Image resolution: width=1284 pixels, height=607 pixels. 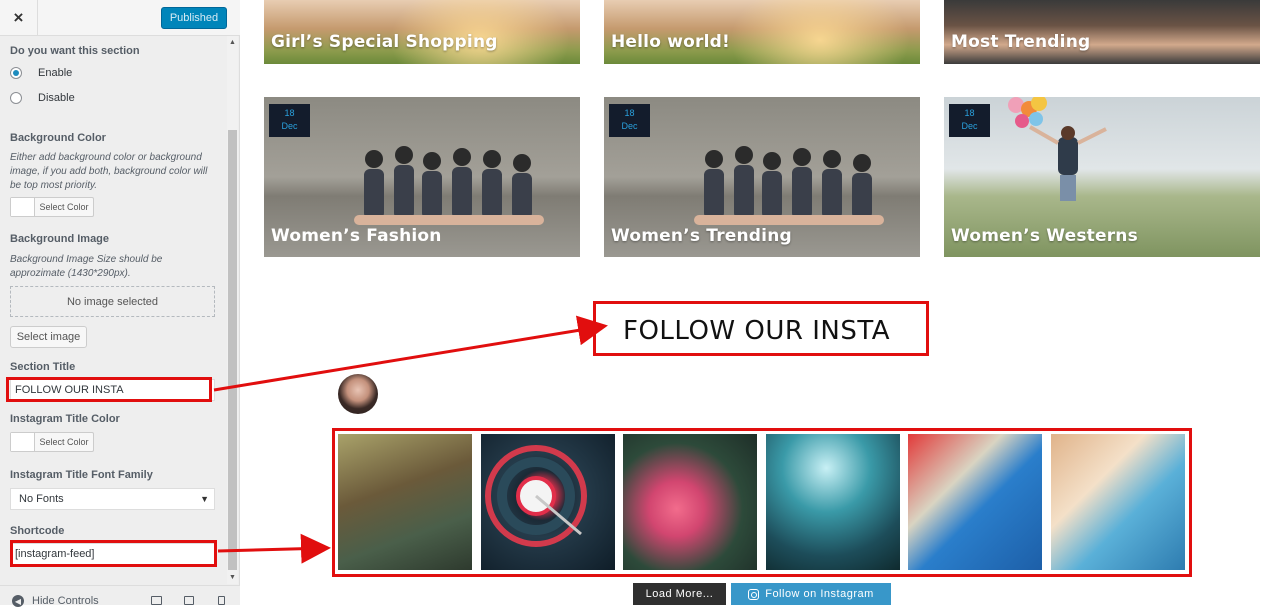 What do you see at coordinates (58, 138) in the screenshot?
I see `background-color-label: Background Color` at bounding box center [58, 138].